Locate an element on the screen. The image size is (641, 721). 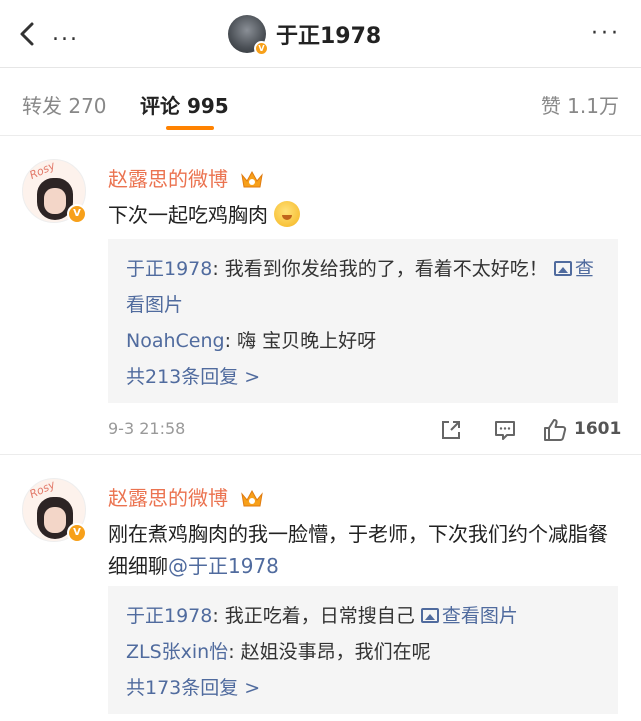
total-replies-link: 共213条回复 > is located at coordinates (363, 377).